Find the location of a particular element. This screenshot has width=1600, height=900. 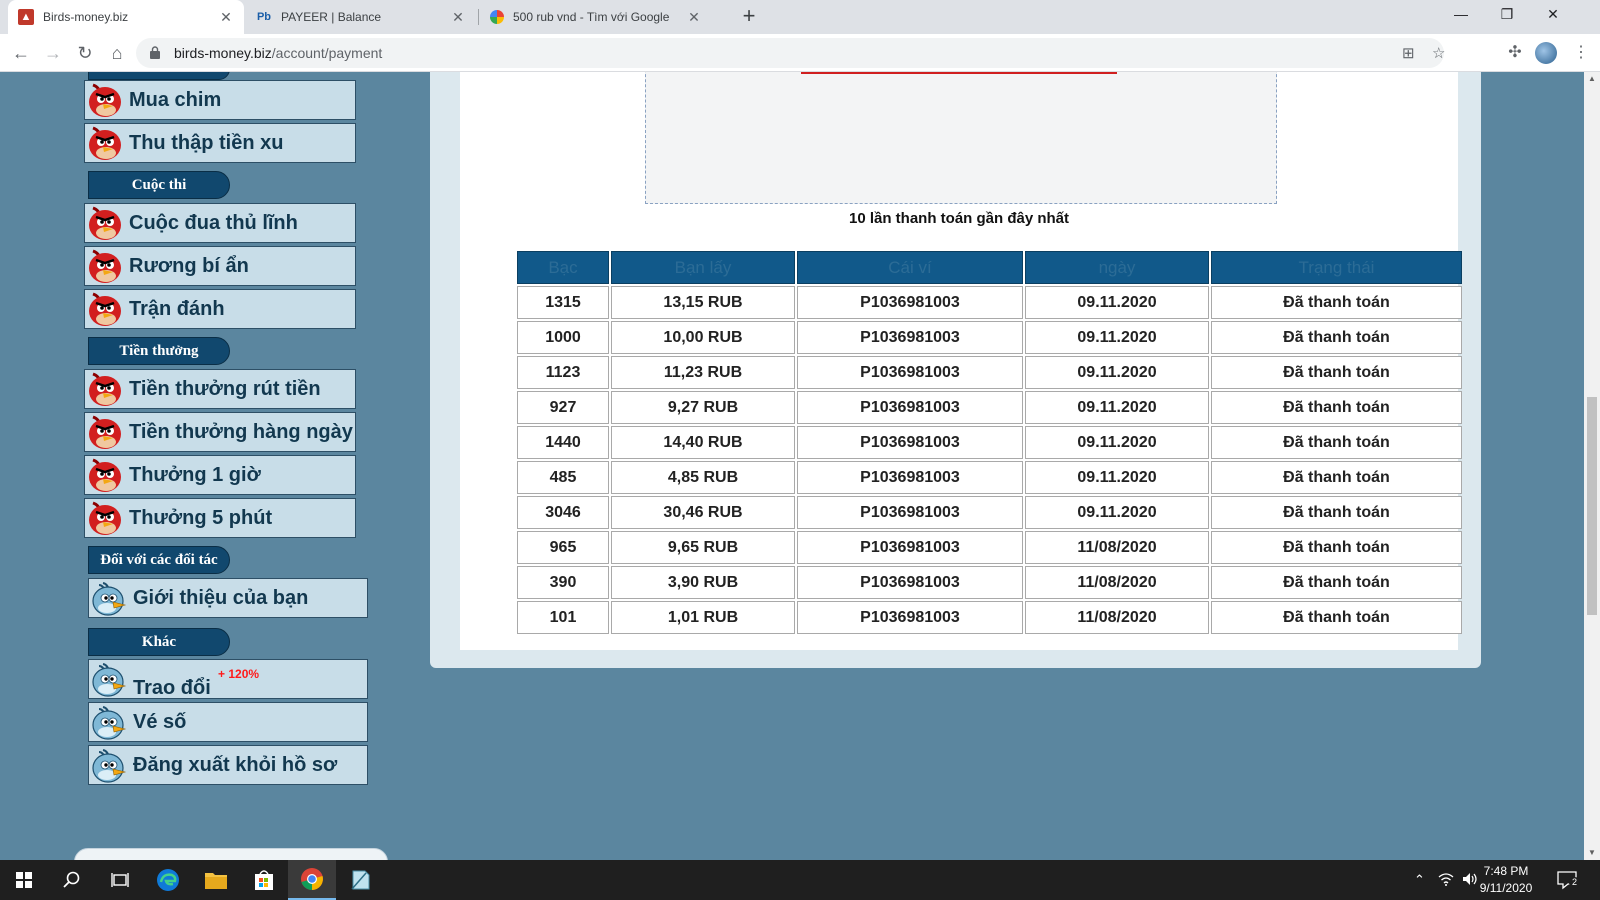

tab-google: 500 rub vnd - Tìm với Google ✕ is located at coordinates (596, 17).